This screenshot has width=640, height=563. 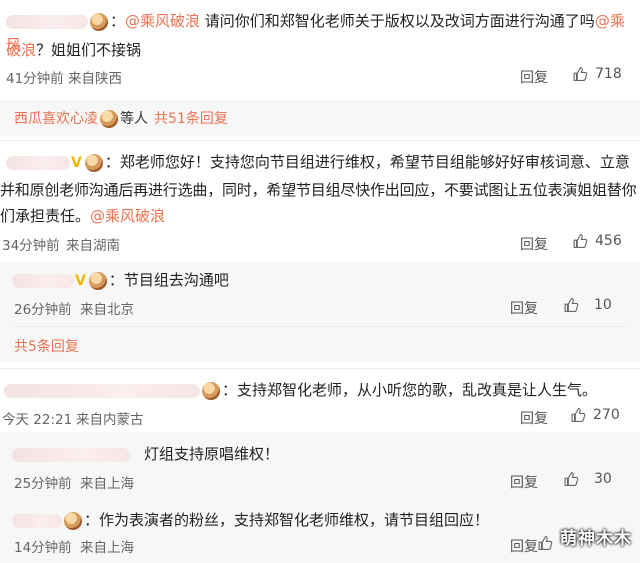 I want to click on like-button: 10, so click(x=587, y=305).